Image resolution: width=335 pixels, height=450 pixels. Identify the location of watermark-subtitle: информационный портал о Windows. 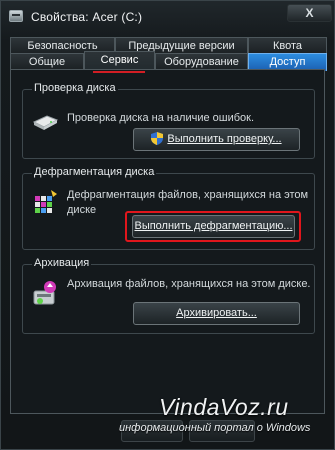
(215, 428).